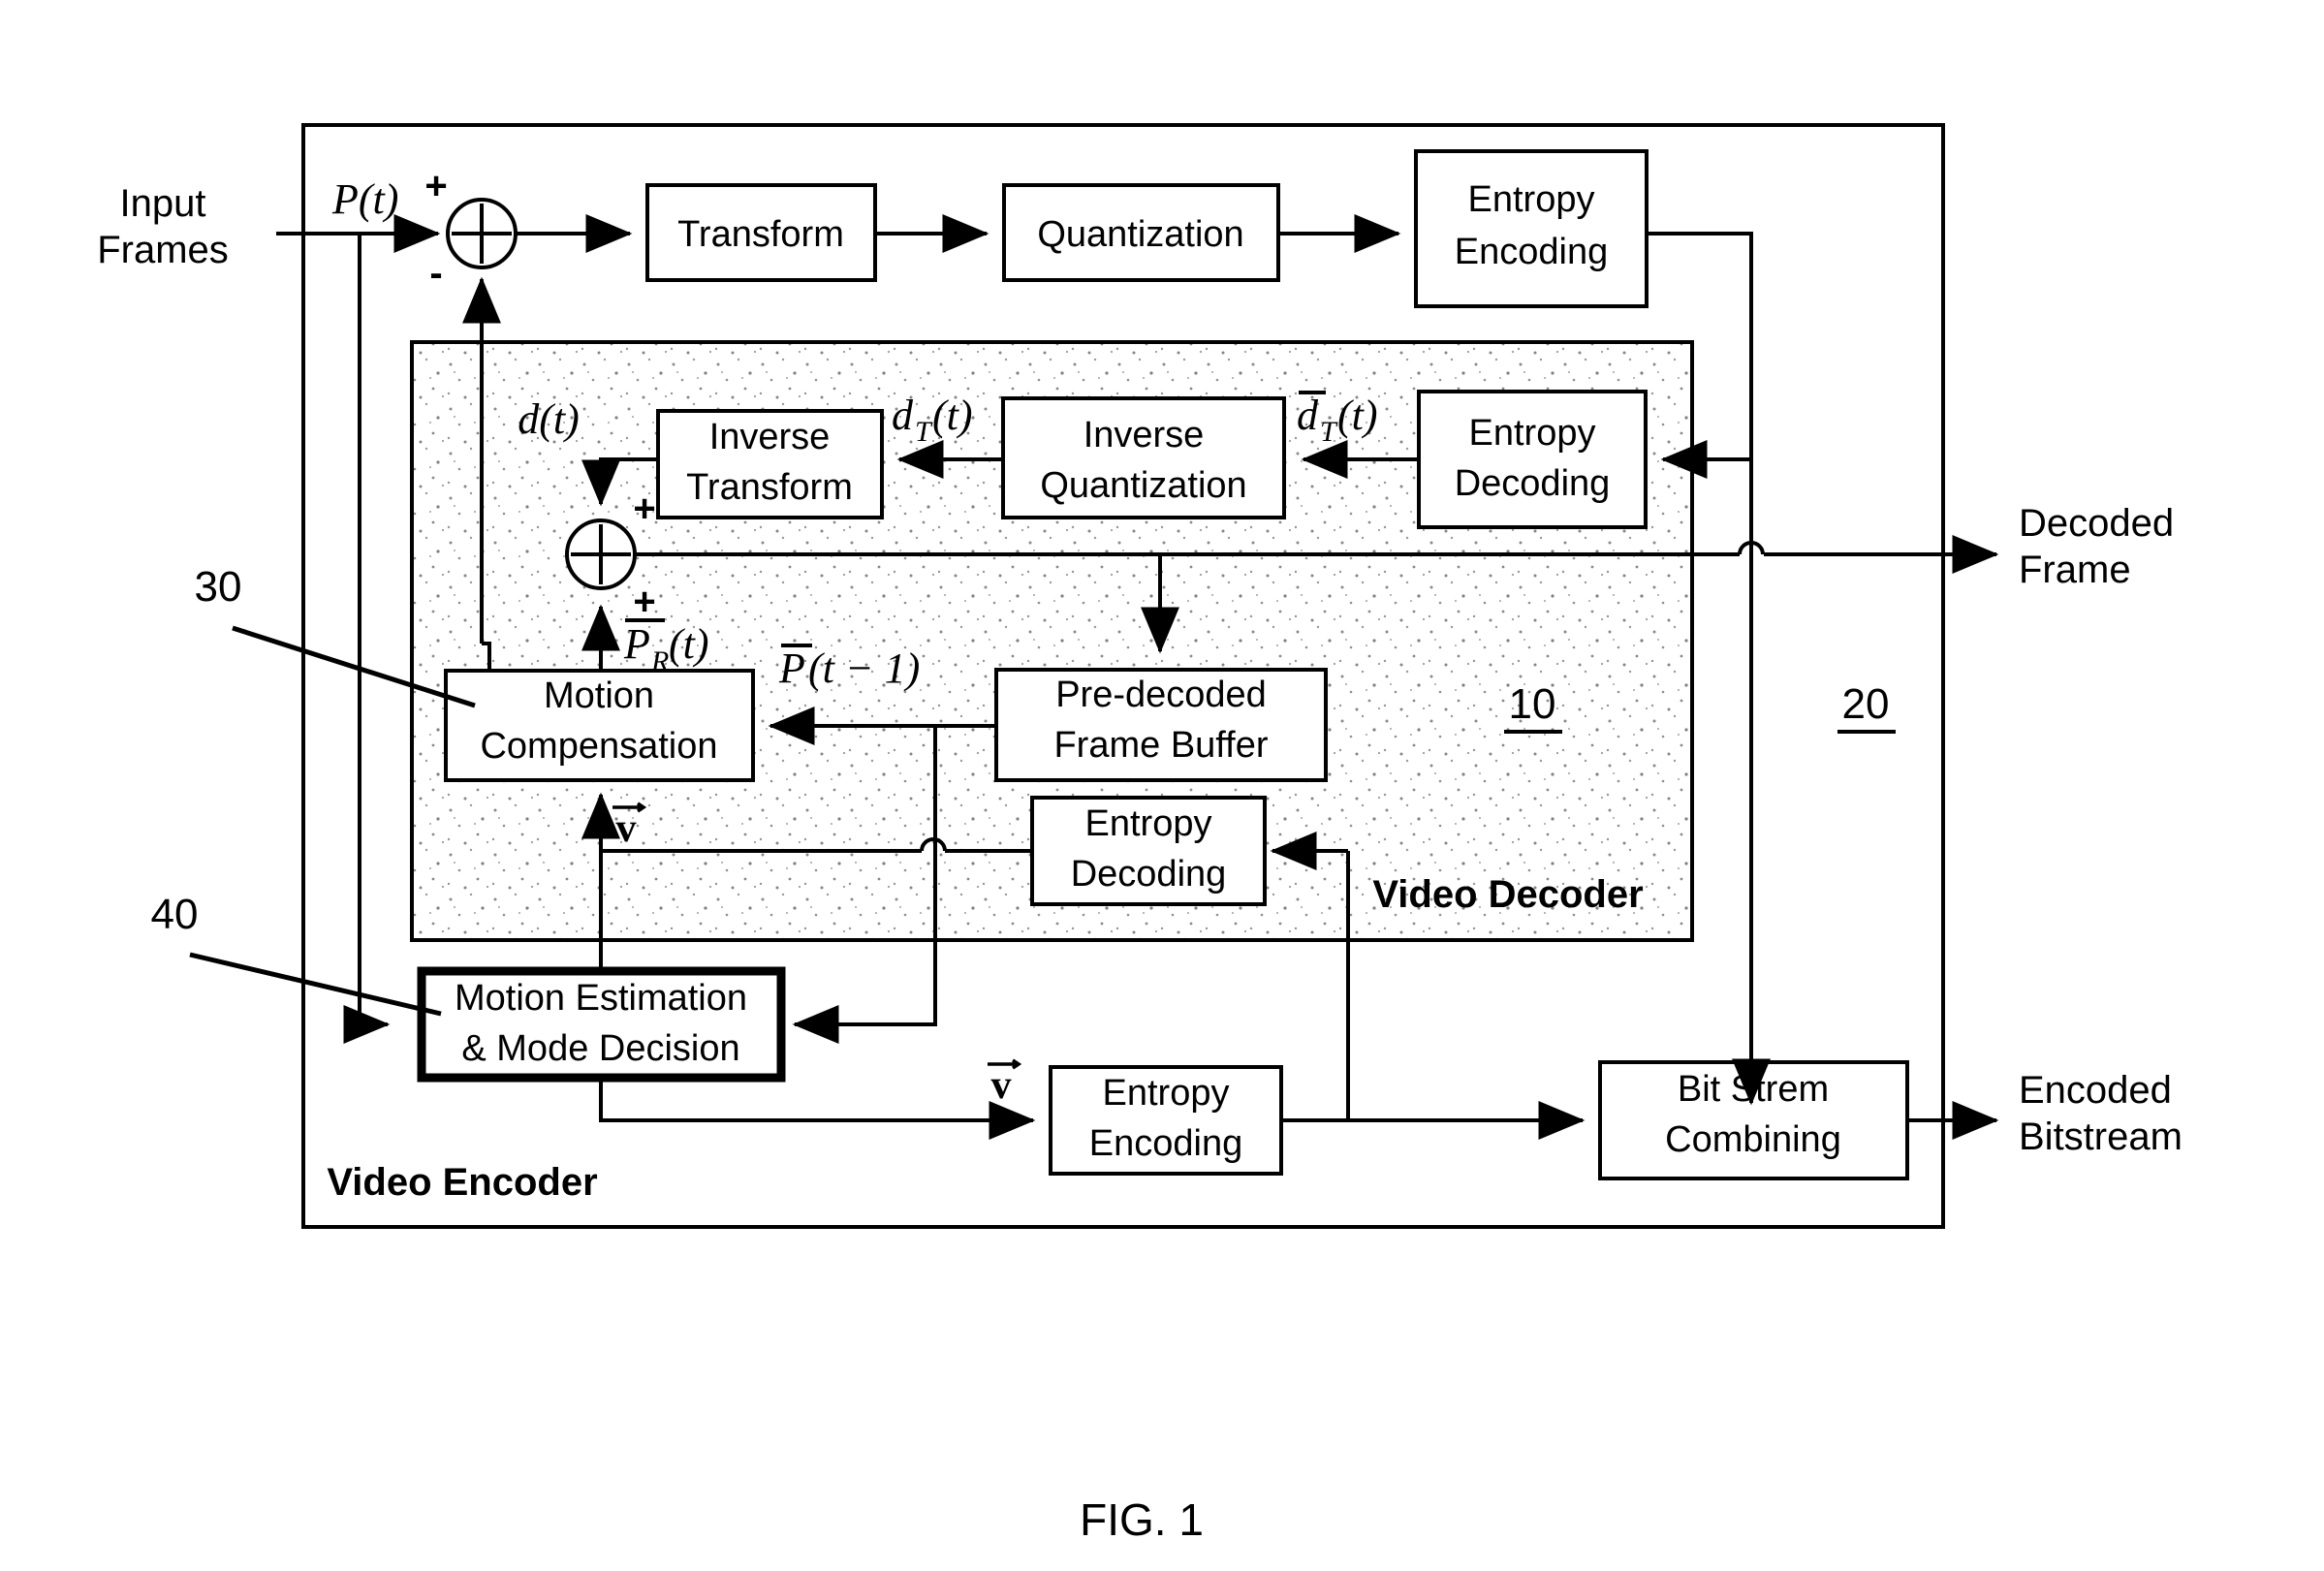 The height and width of the screenshot is (1571, 2324). What do you see at coordinates (1166, 1093) in the screenshot?
I see `entropy-encoding-mv-label-line1: Entropy` at bounding box center [1166, 1093].